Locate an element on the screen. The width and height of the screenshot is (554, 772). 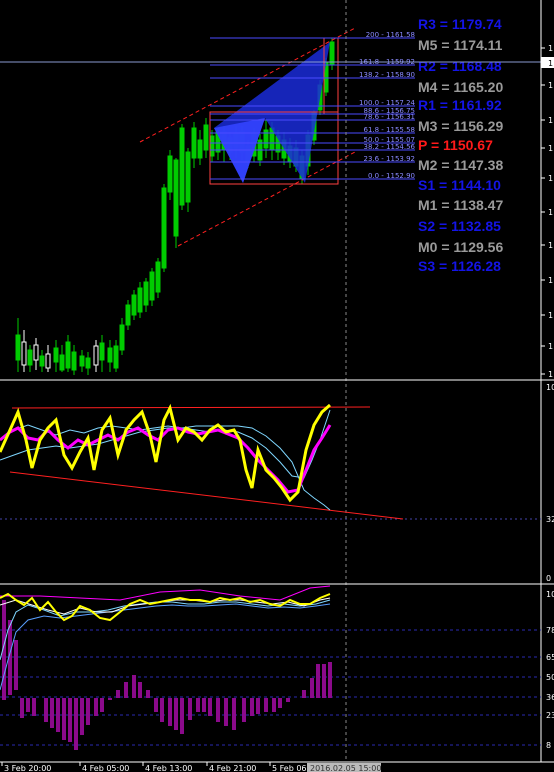
pivot-level-label: M5 = 1174.11 is located at coordinates (460, 45).